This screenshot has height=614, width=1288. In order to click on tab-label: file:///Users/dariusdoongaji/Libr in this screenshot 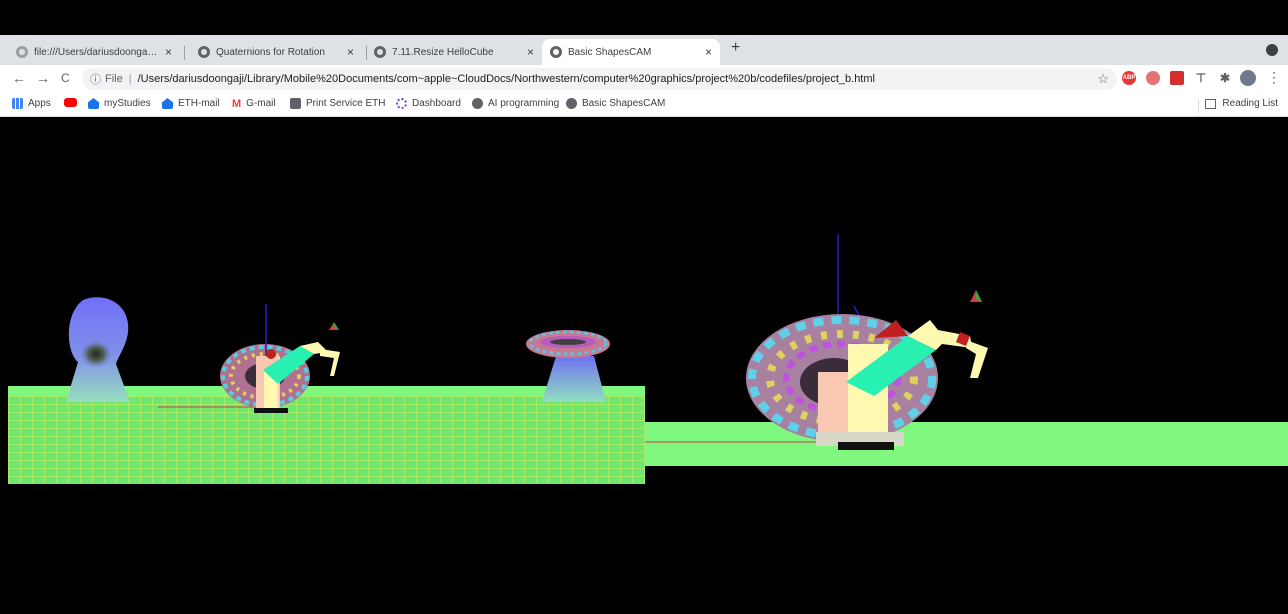, I will do `click(96, 52)`.